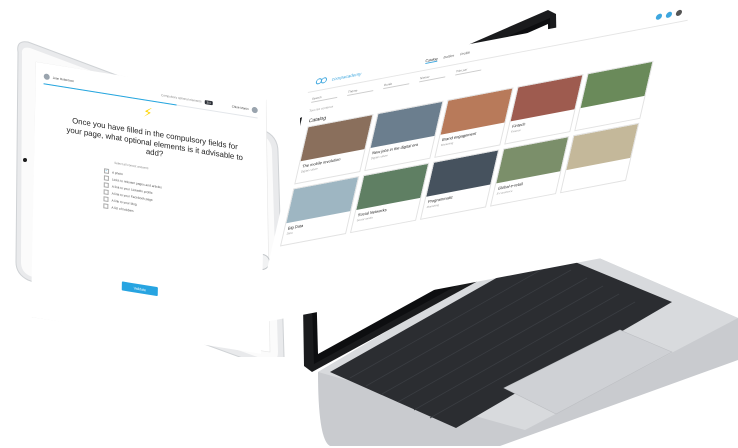  I want to click on user-name: Jean Robertson, so click(63, 79).